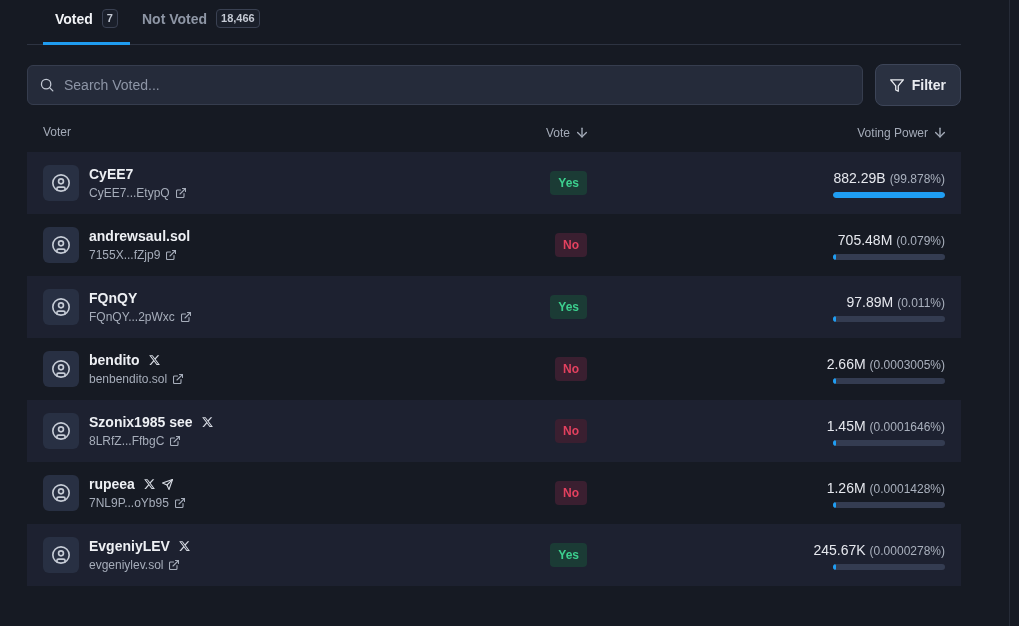 This screenshot has height=626, width=1019. What do you see at coordinates (114, 360) in the screenshot?
I see `voter-name: bendito` at bounding box center [114, 360].